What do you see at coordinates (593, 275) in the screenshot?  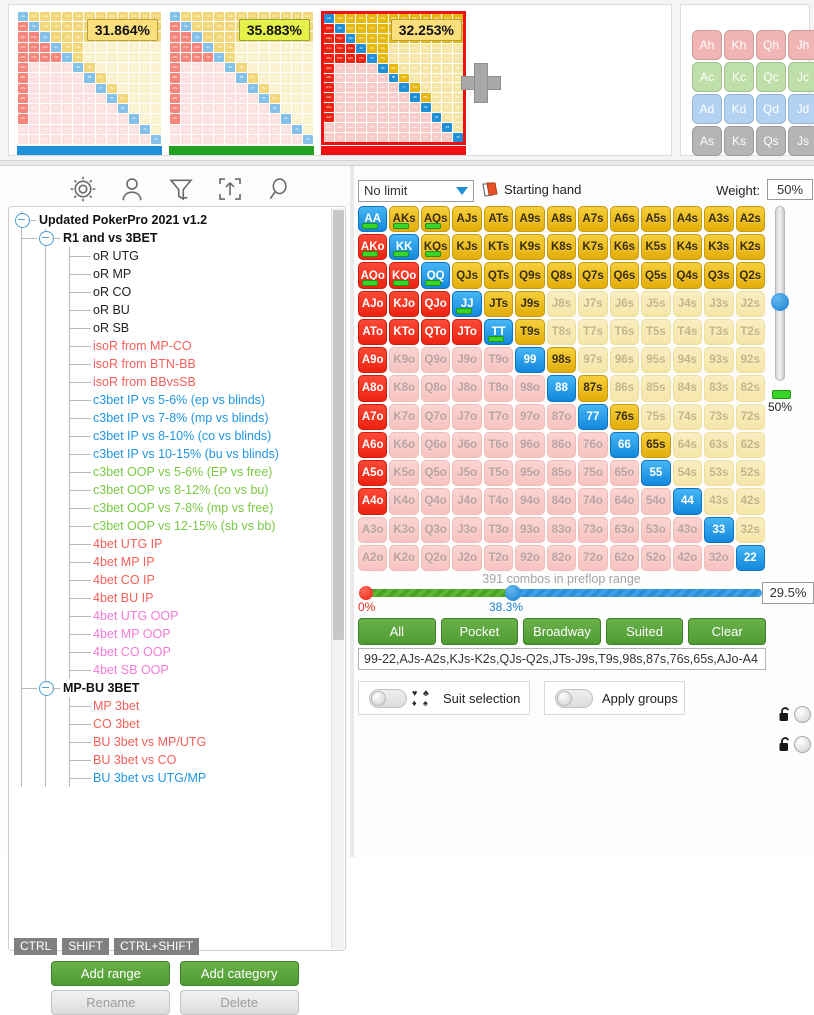 I see `matrix-cell: Q7s` at bounding box center [593, 275].